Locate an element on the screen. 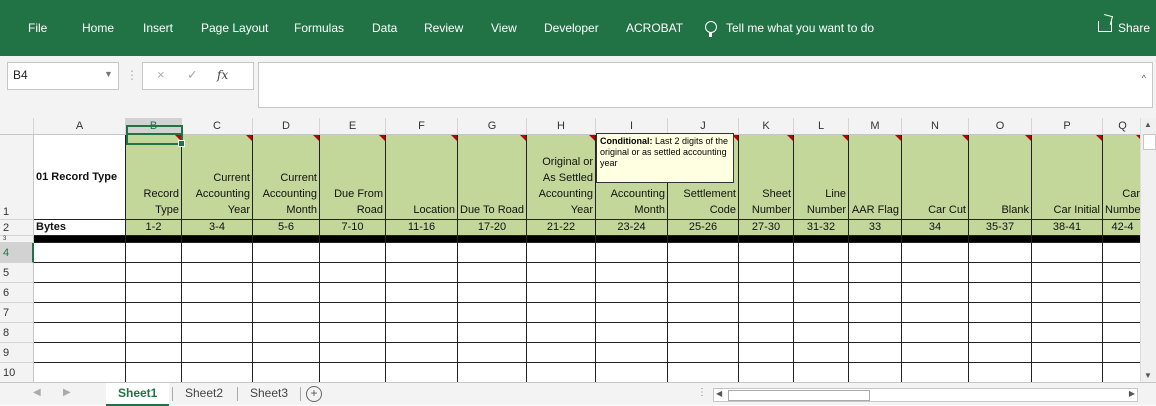 The width and height of the screenshot is (1156, 406). column-header-c: C is located at coordinates (217, 126).